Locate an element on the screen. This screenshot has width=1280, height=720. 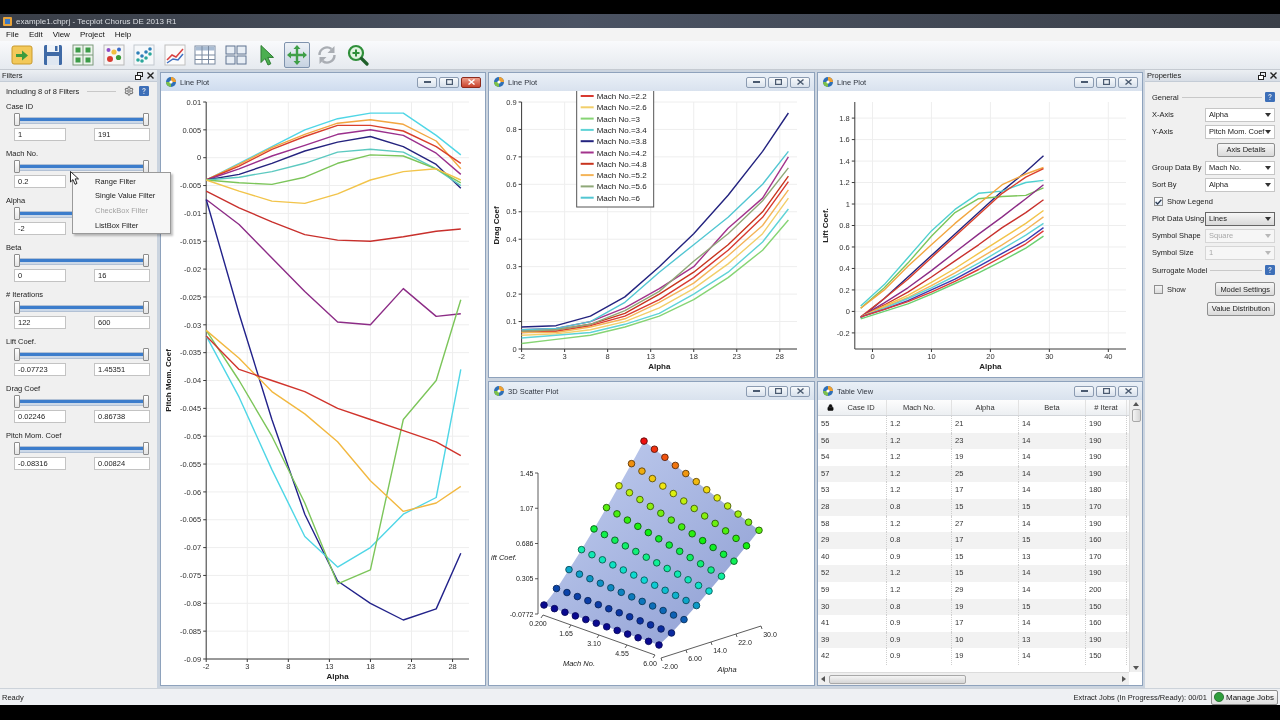
legend-label: Mach No.=6 is located at coordinates (618, 198).